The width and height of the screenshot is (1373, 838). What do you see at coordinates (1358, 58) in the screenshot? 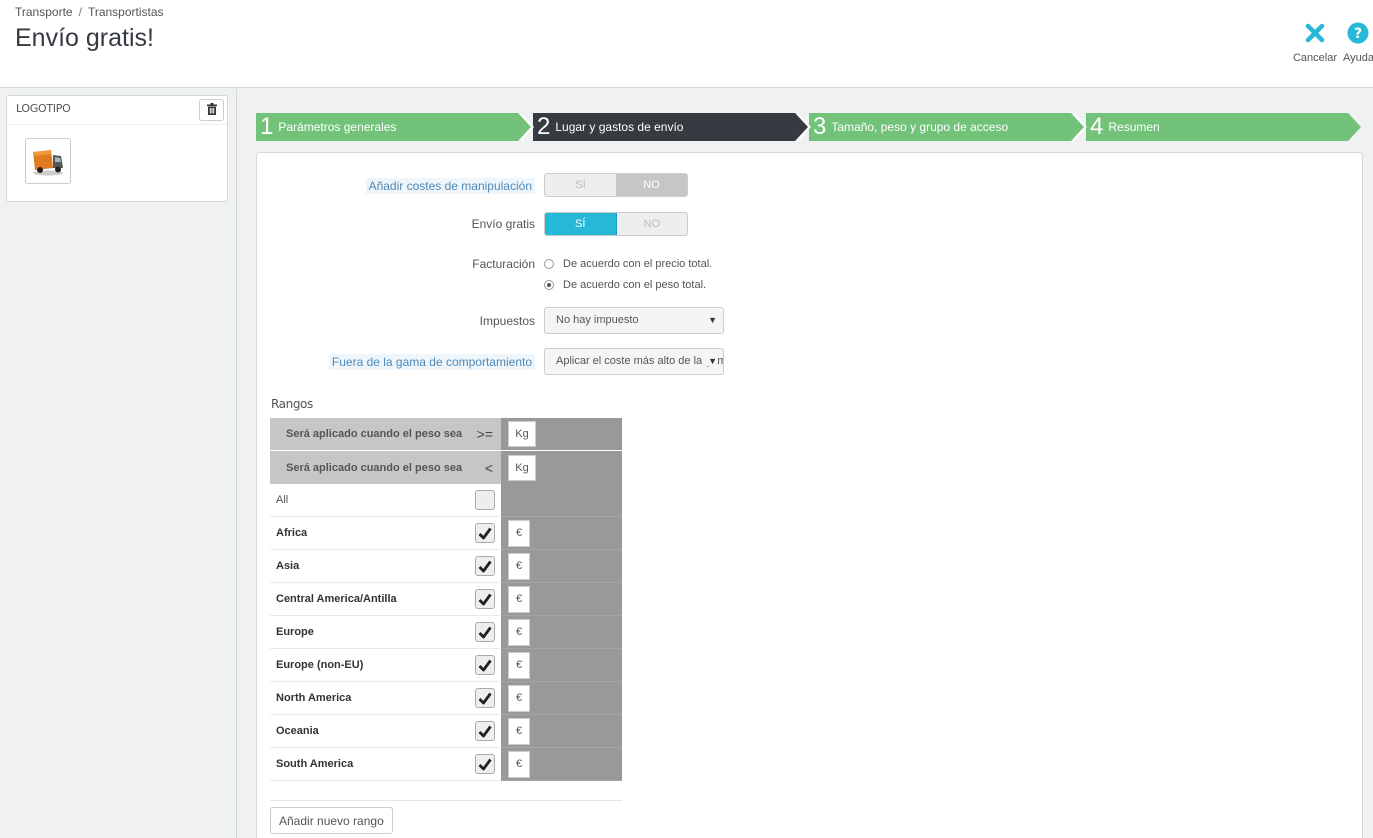
I see `help-label: Ayuda` at bounding box center [1358, 58].